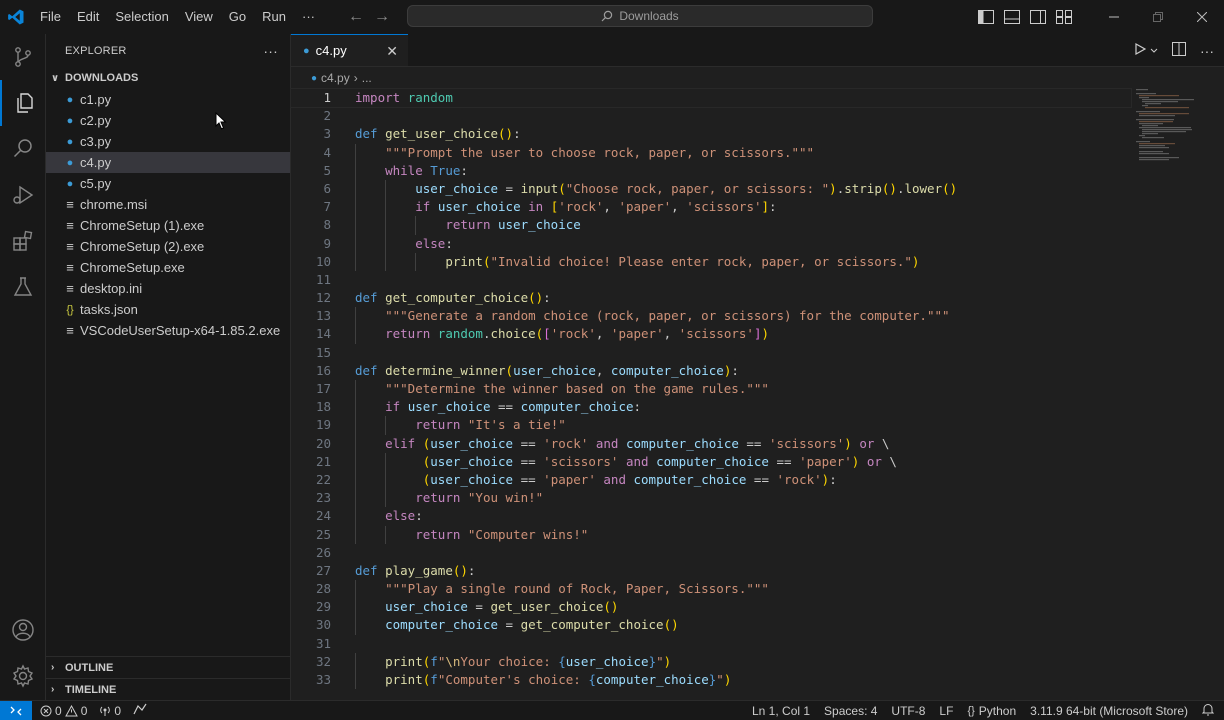 This screenshot has height=720, width=1224. Describe the element at coordinates (168, 78) in the screenshot. I see `folder-downloads-header: ∨ DOWNLOADS` at that location.